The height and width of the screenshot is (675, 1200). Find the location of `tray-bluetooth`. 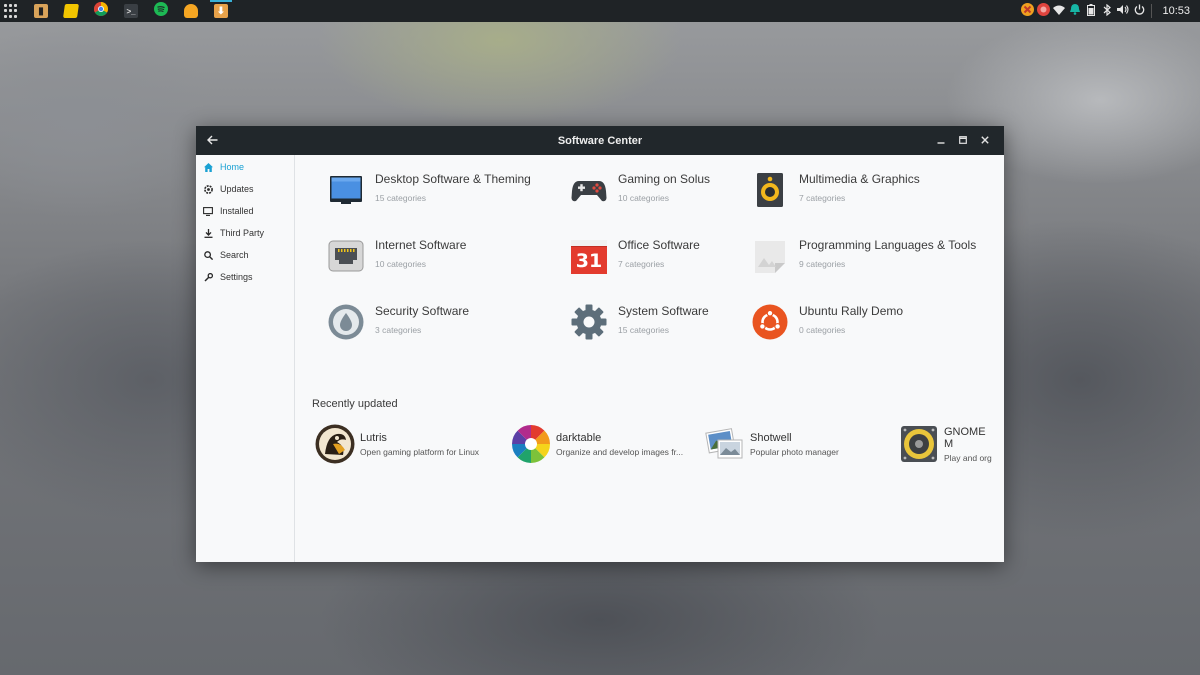

tray-bluetooth is located at coordinates (1107, 11).